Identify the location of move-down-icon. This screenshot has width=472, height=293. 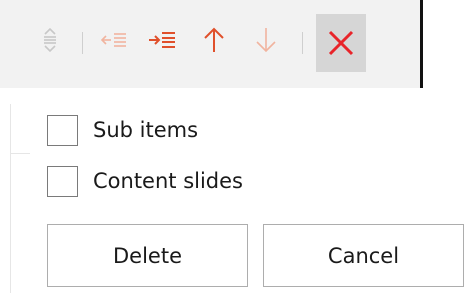
(266, 40).